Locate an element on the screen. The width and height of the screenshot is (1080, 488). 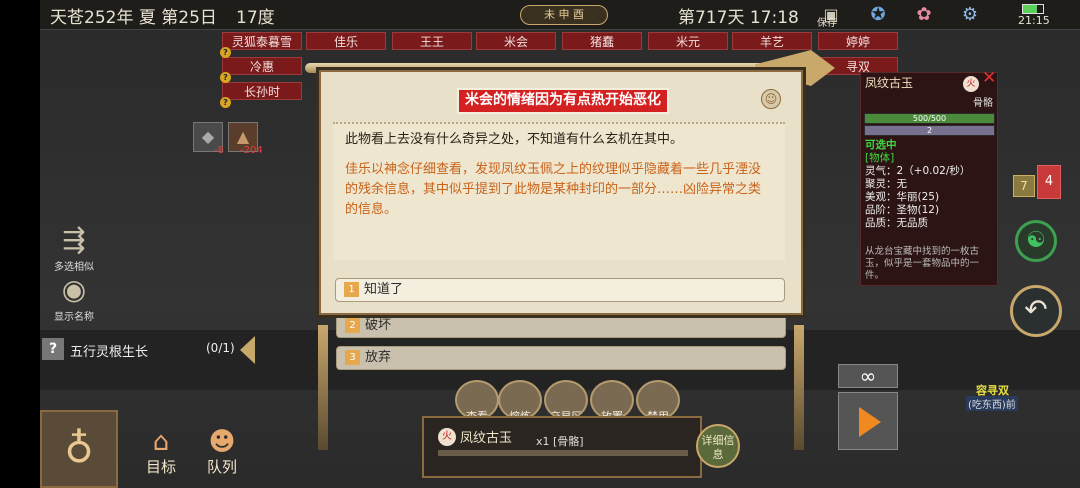
select-similar-label: 多选相似 is located at coordinates (74, 267).